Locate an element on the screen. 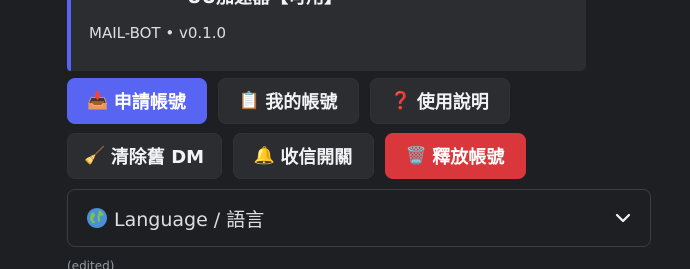  mail-toggle-label: 收信開關 is located at coordinates (316, 157).